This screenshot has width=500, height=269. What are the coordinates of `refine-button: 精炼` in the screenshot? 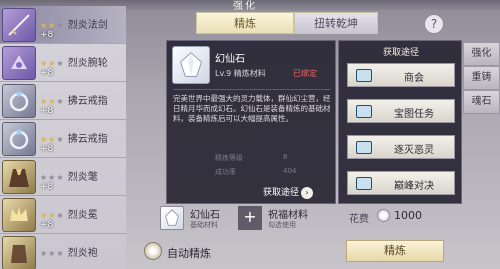 It's located at (395, 251).